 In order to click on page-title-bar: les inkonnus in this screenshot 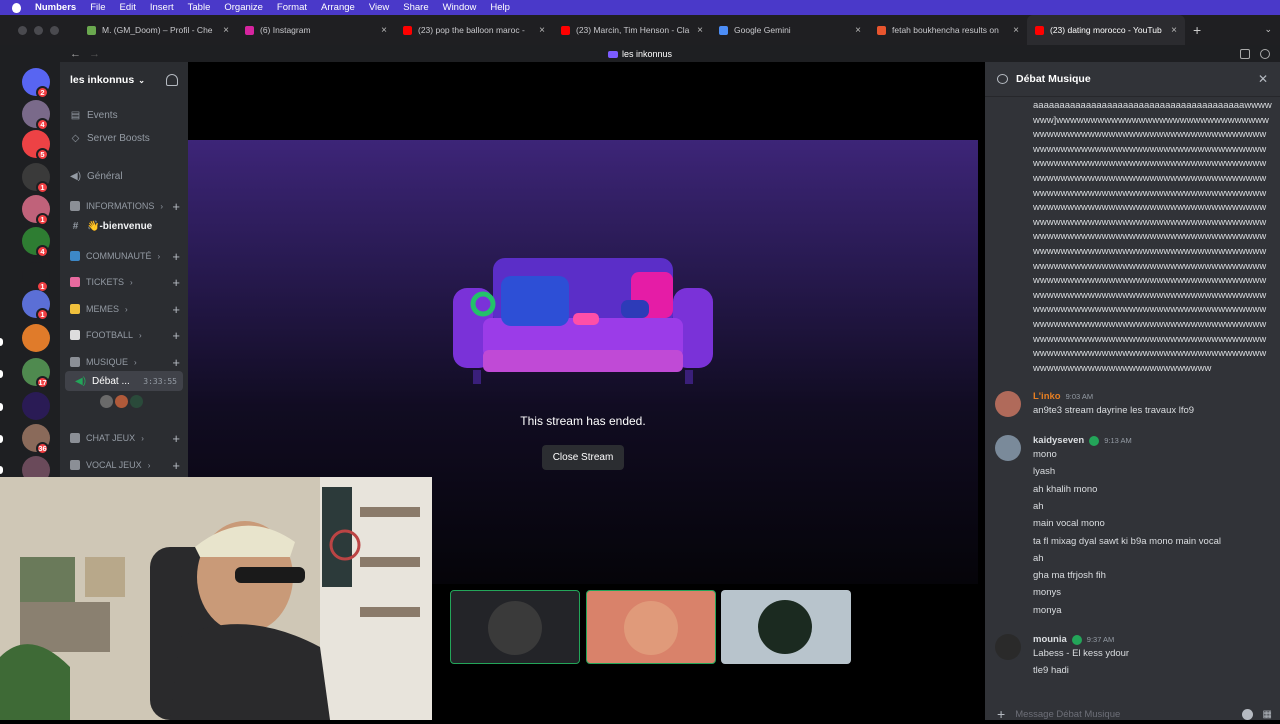, I will do `click(640, 54)`.